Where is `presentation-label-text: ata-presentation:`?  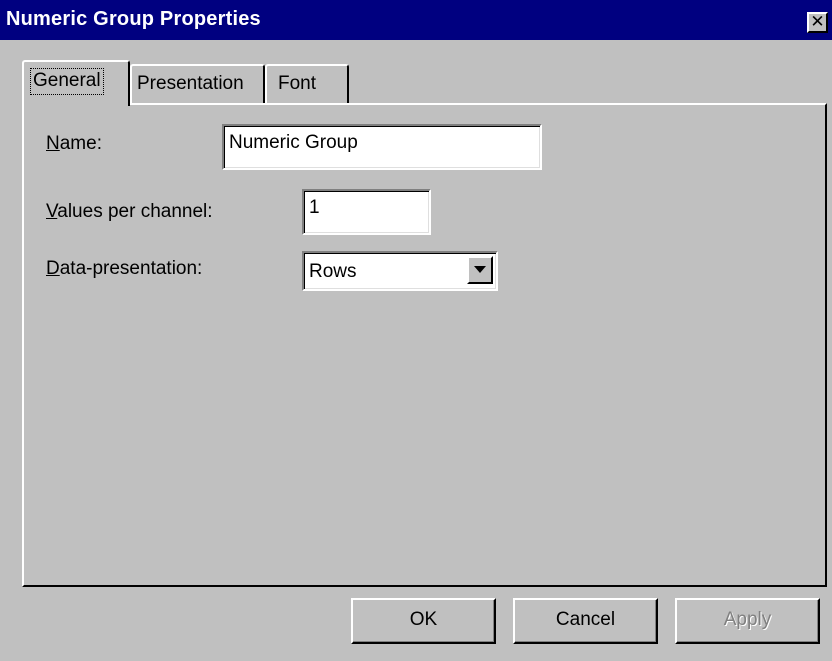
presentation-label-text: ata-presentation: is located at coordinates (131, 268).